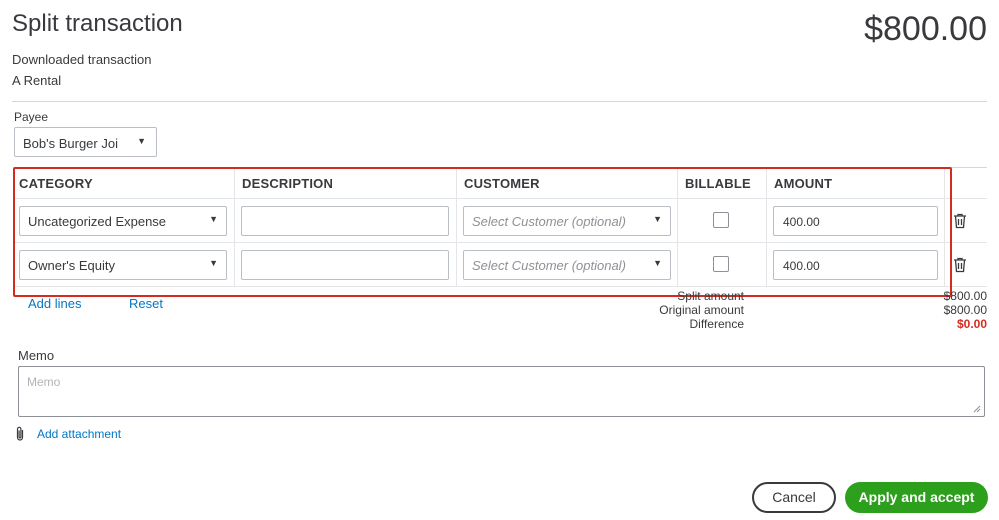 Image resolution: width=999 pixels, height=520 pixels. I want to click on memo-placeholder: Memo, so click(44, 382).